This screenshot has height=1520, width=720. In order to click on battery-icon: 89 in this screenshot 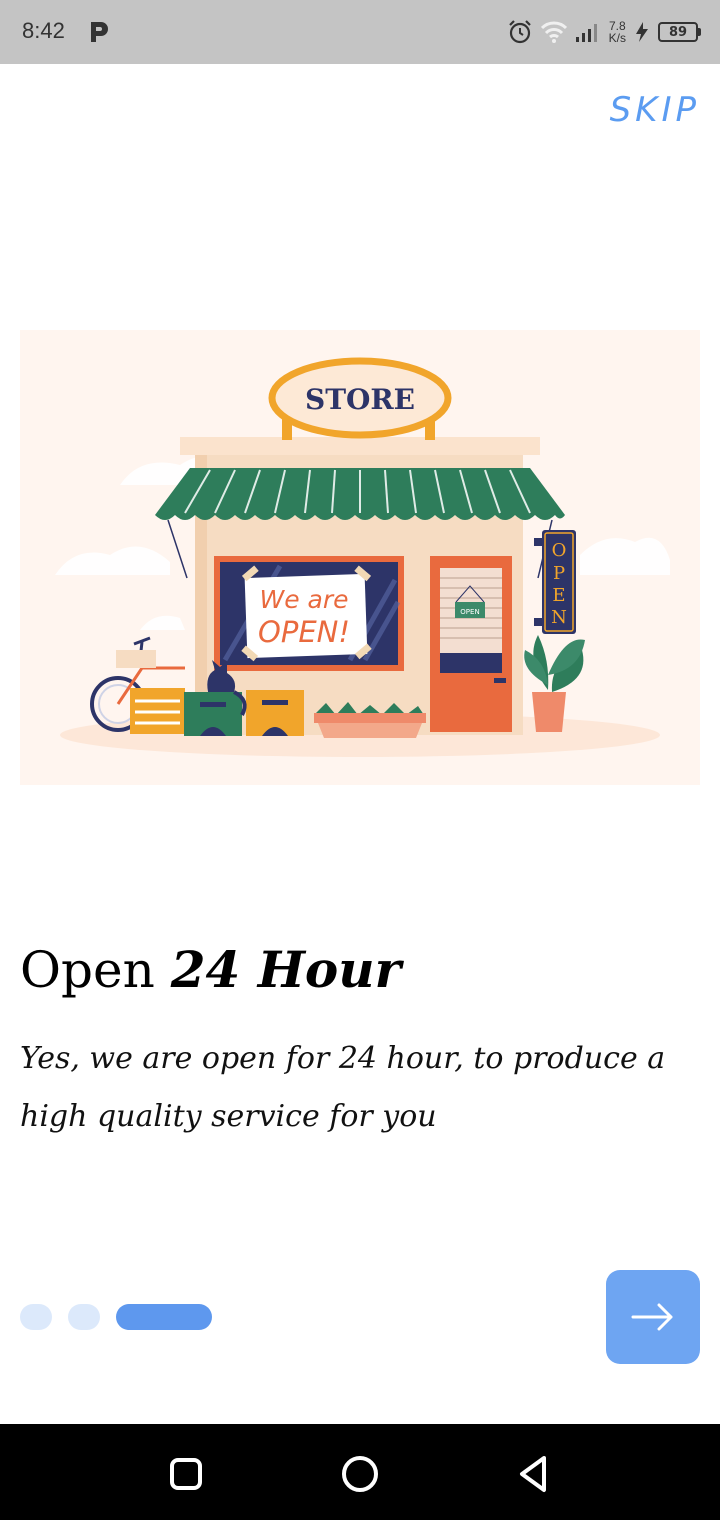, I will do `click(679, 32)`.